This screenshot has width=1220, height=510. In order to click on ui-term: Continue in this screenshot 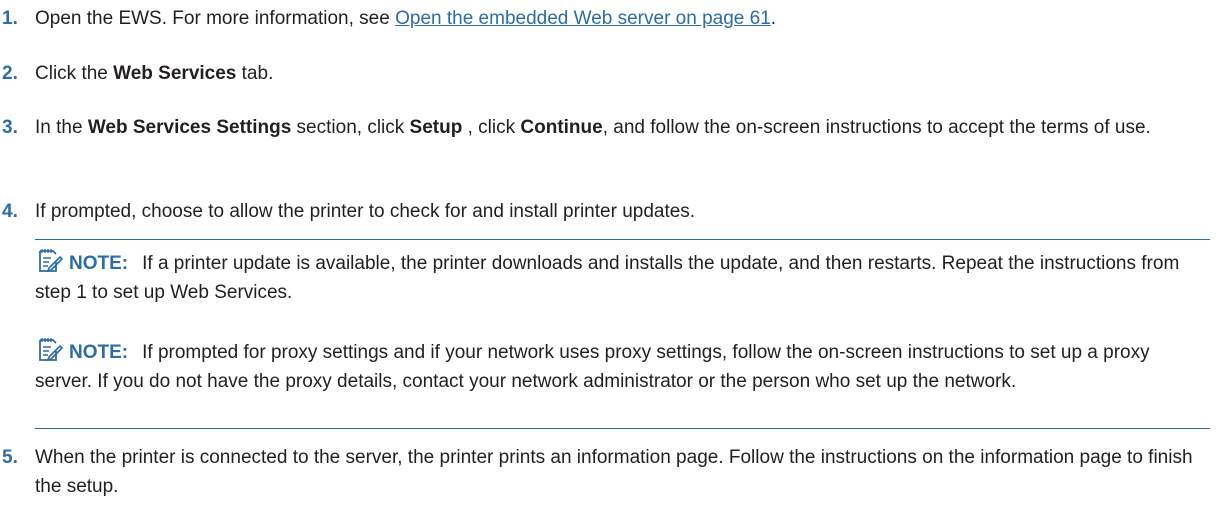, I will do `click(561, 127)`.